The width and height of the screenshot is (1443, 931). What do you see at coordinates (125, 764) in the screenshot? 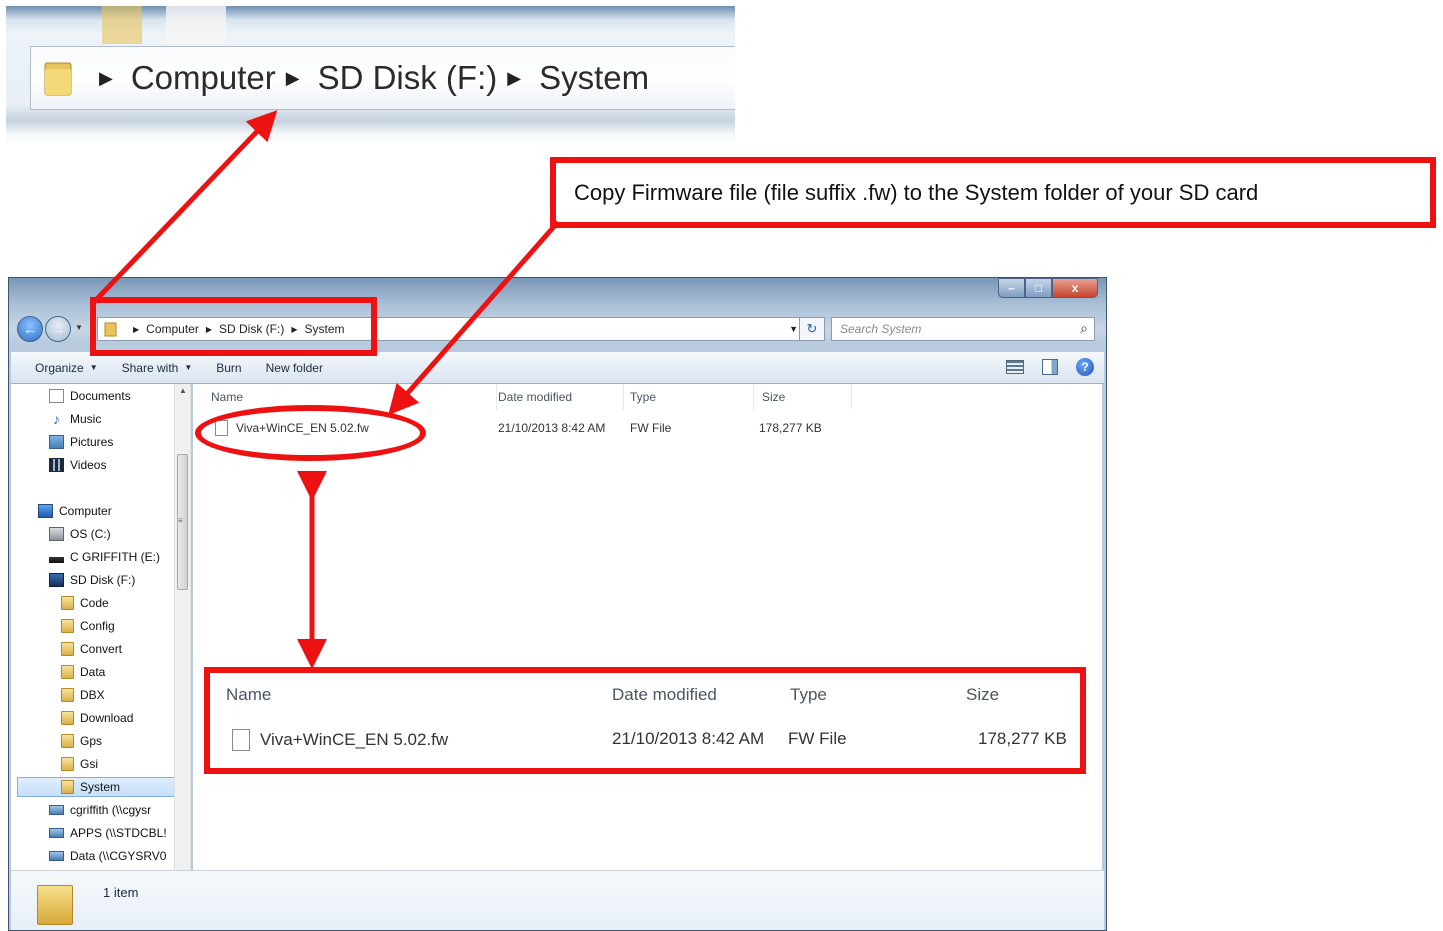
I see `sidebar-item-gsi: Gsi` at bounding box center [125, 764].